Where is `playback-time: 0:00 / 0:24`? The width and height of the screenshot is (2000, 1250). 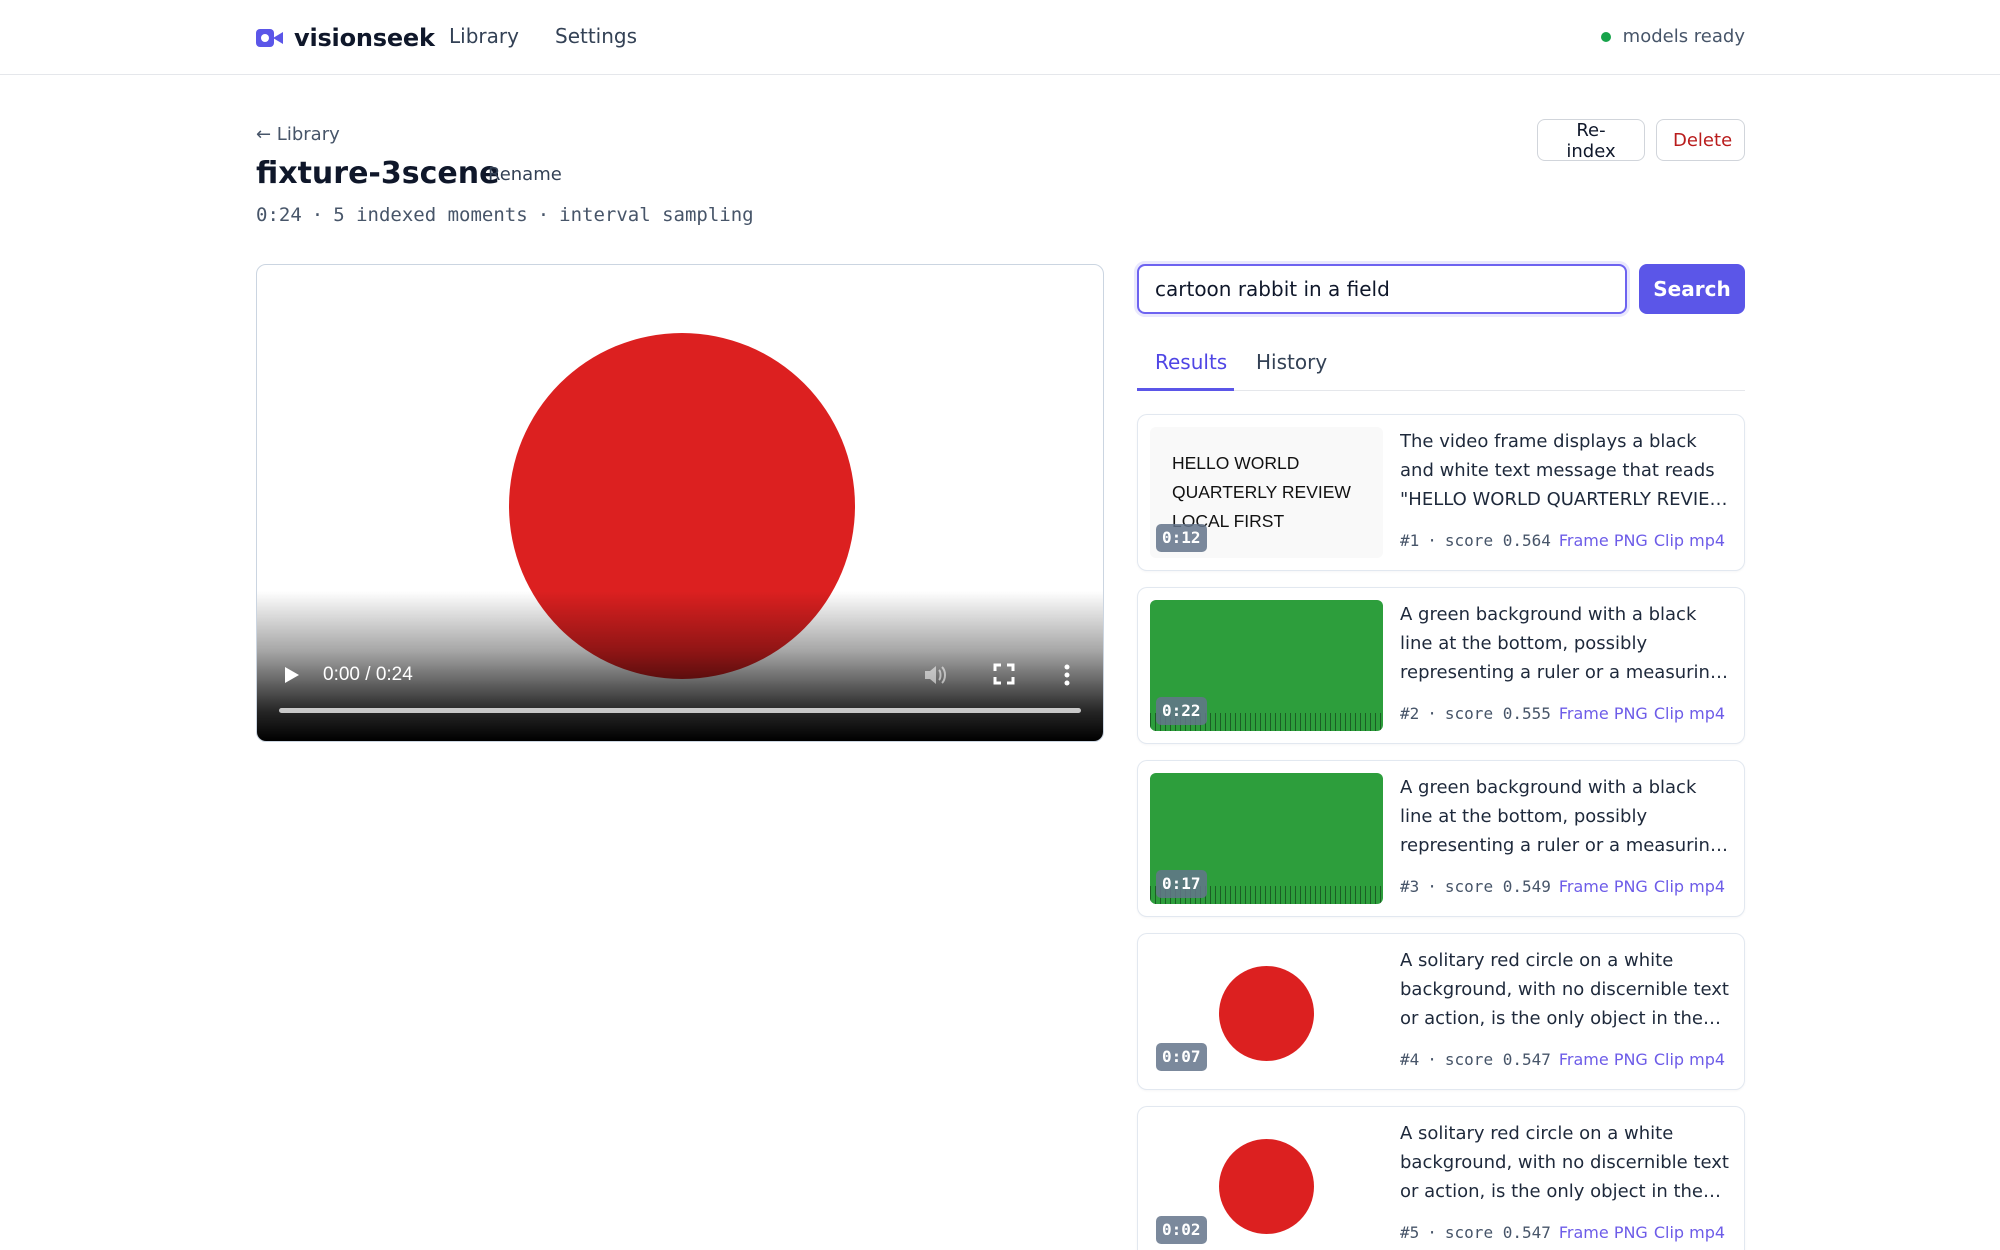
playback-time: 0:00 / 0:24 is located at coordinates (368, 674).